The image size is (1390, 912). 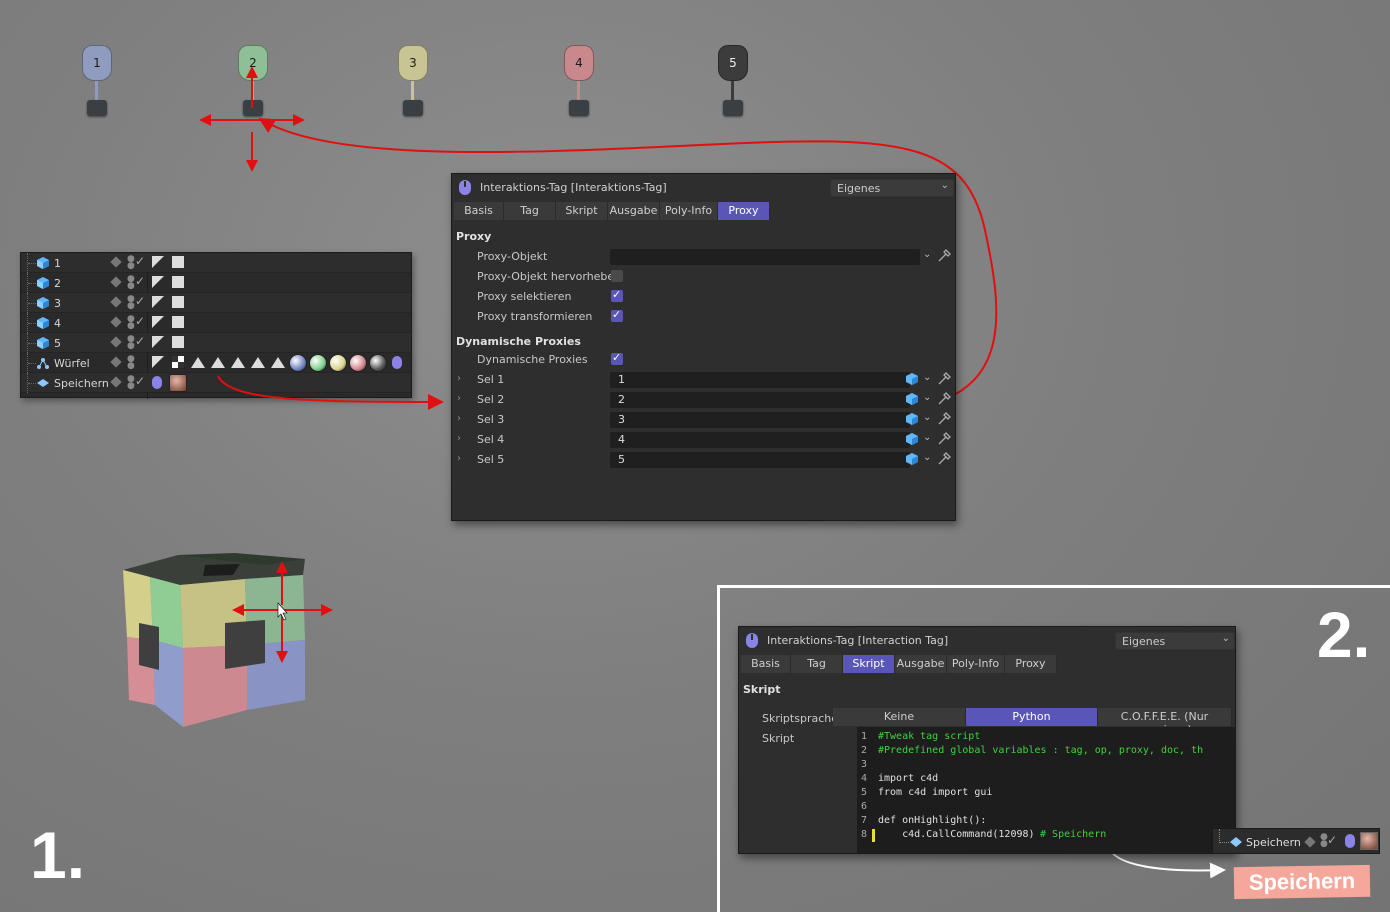 I want to click on marker-4: 4, so click(x=582, y=85).